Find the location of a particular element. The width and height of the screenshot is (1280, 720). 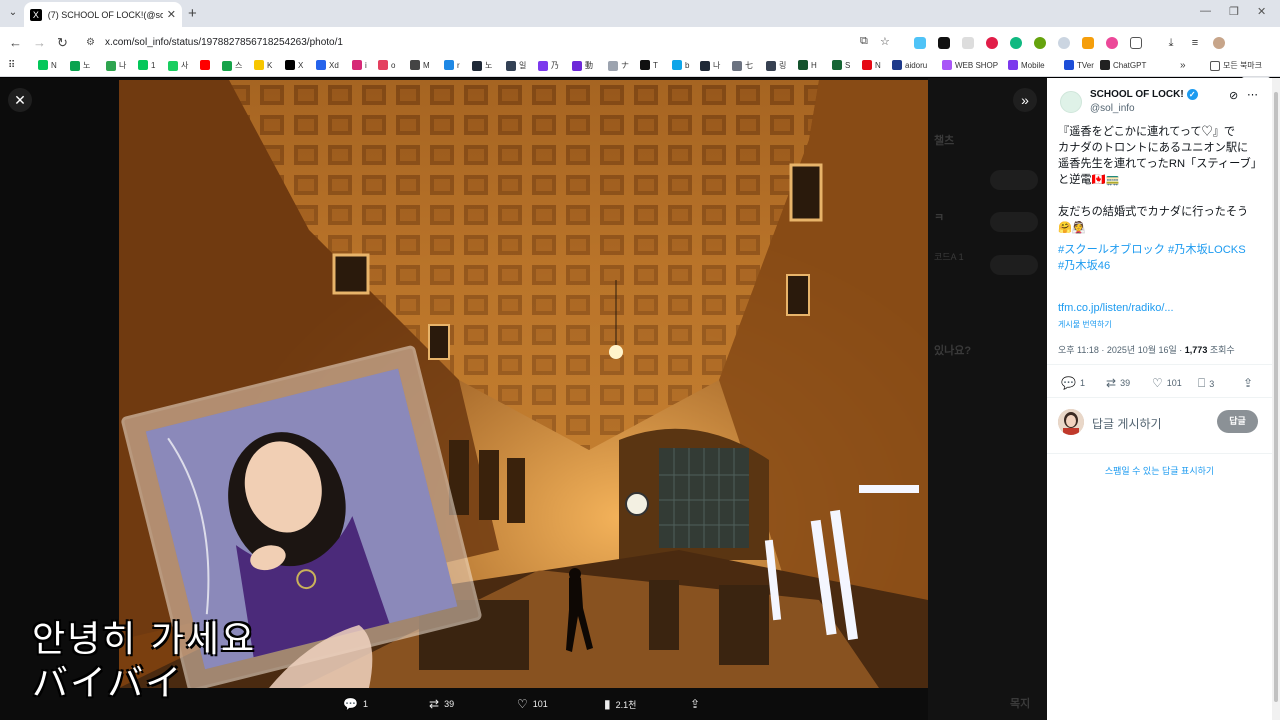

cast-icon: ⧉ is located at coordinates (864, 41).